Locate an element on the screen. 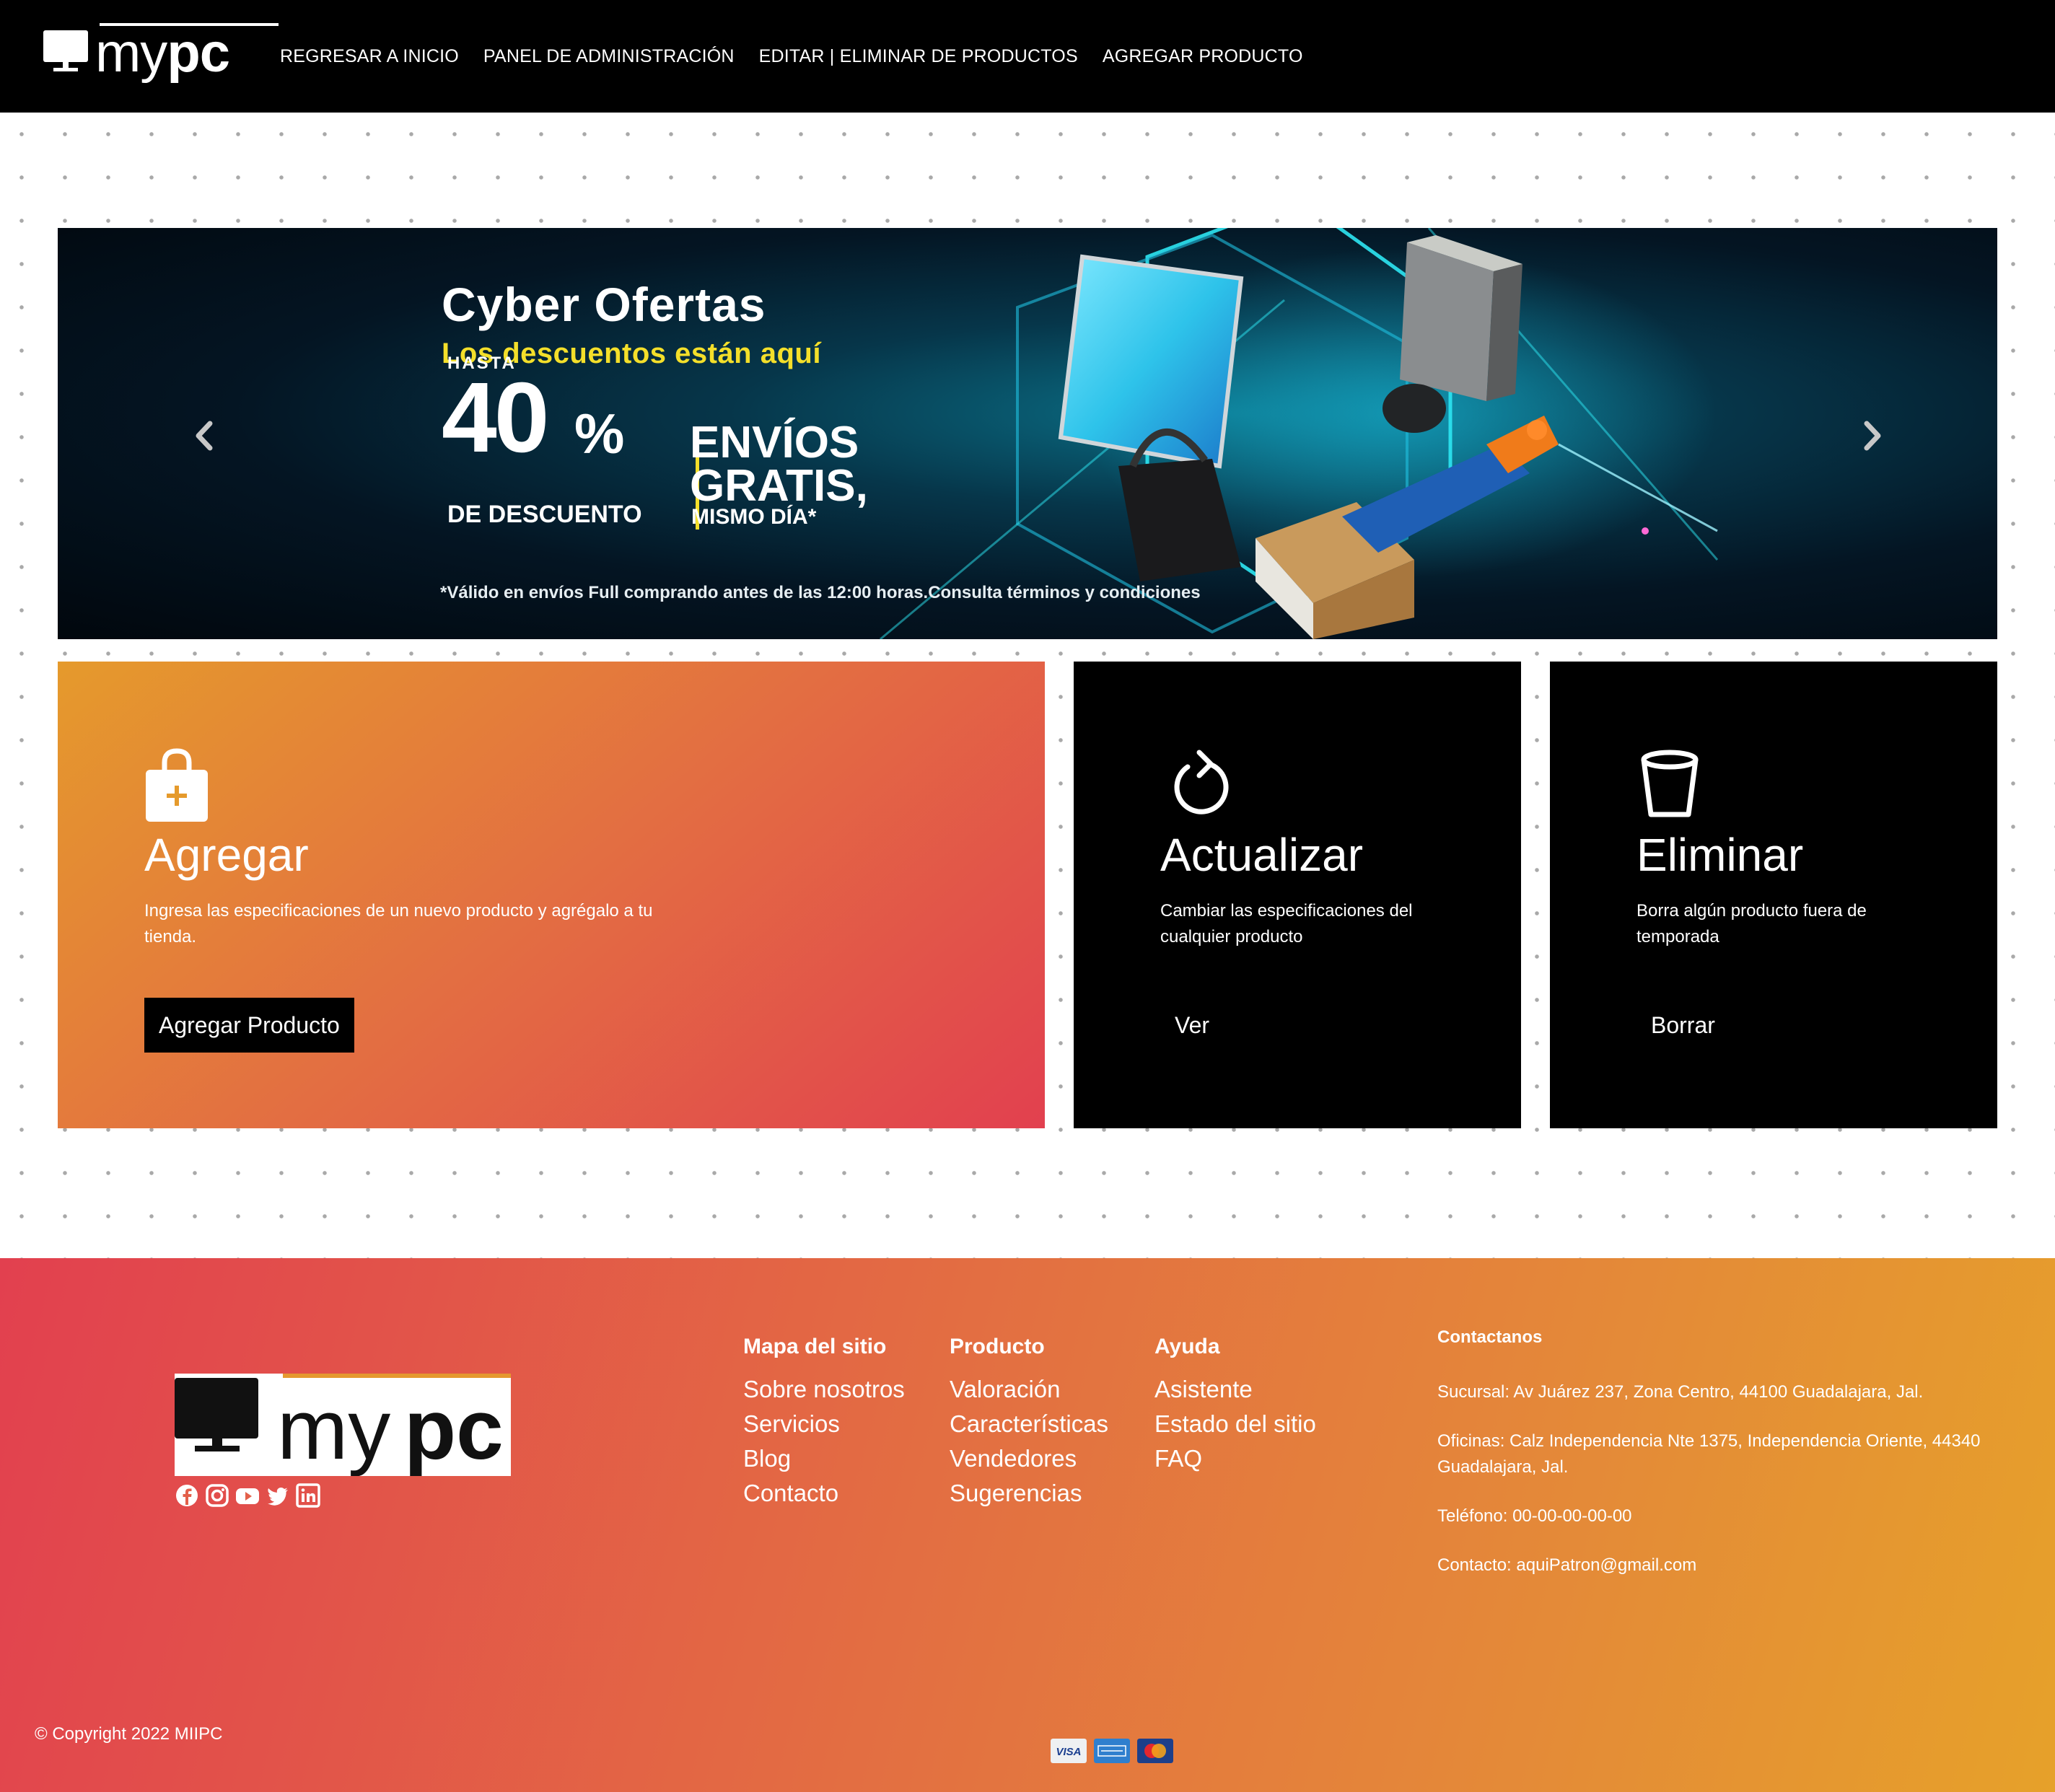 The height and width of the screenshot is (1792, 2055). contact-telefono: Teléfono: 00-00-00-00-00 is located at coordinates (1534, 1516).